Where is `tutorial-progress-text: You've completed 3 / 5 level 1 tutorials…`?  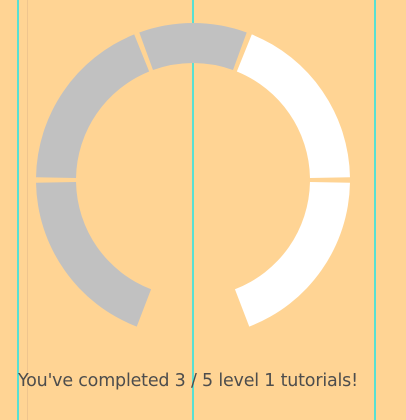 tutorial-progress-text: You've completed 3 / 5 level 1 tutorials… is located at coordinates (188, 381).